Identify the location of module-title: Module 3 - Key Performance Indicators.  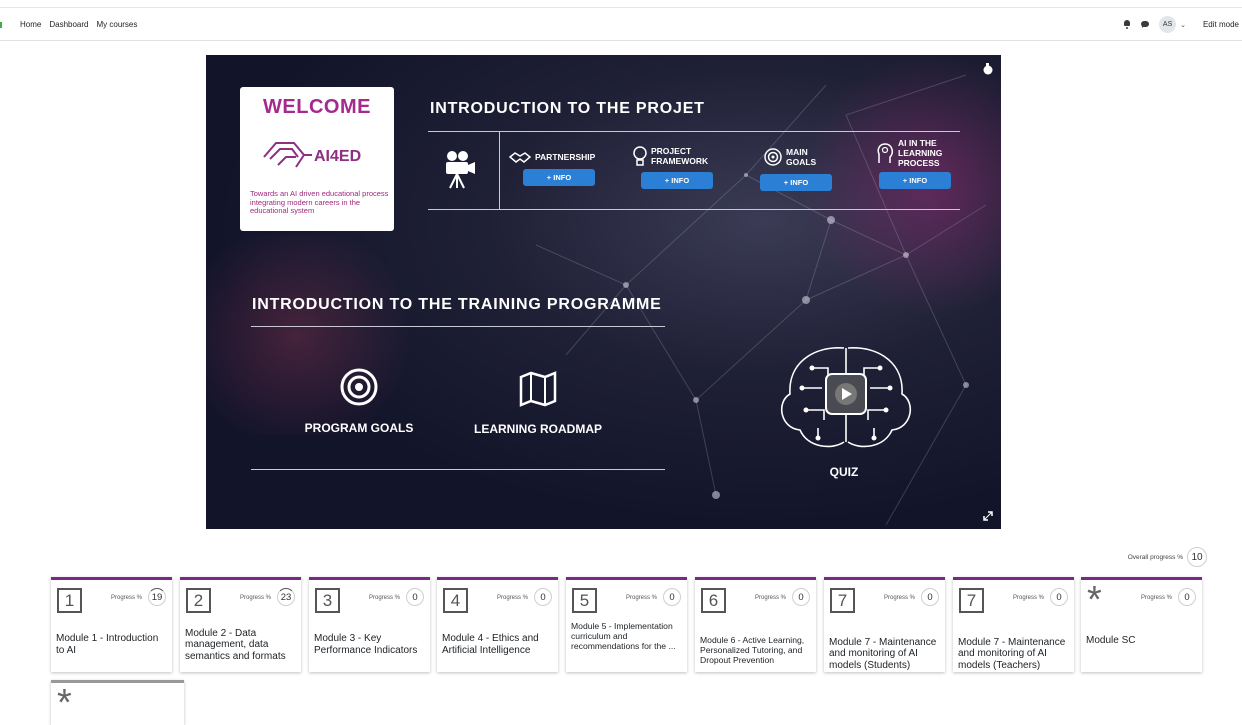
(370, 644).